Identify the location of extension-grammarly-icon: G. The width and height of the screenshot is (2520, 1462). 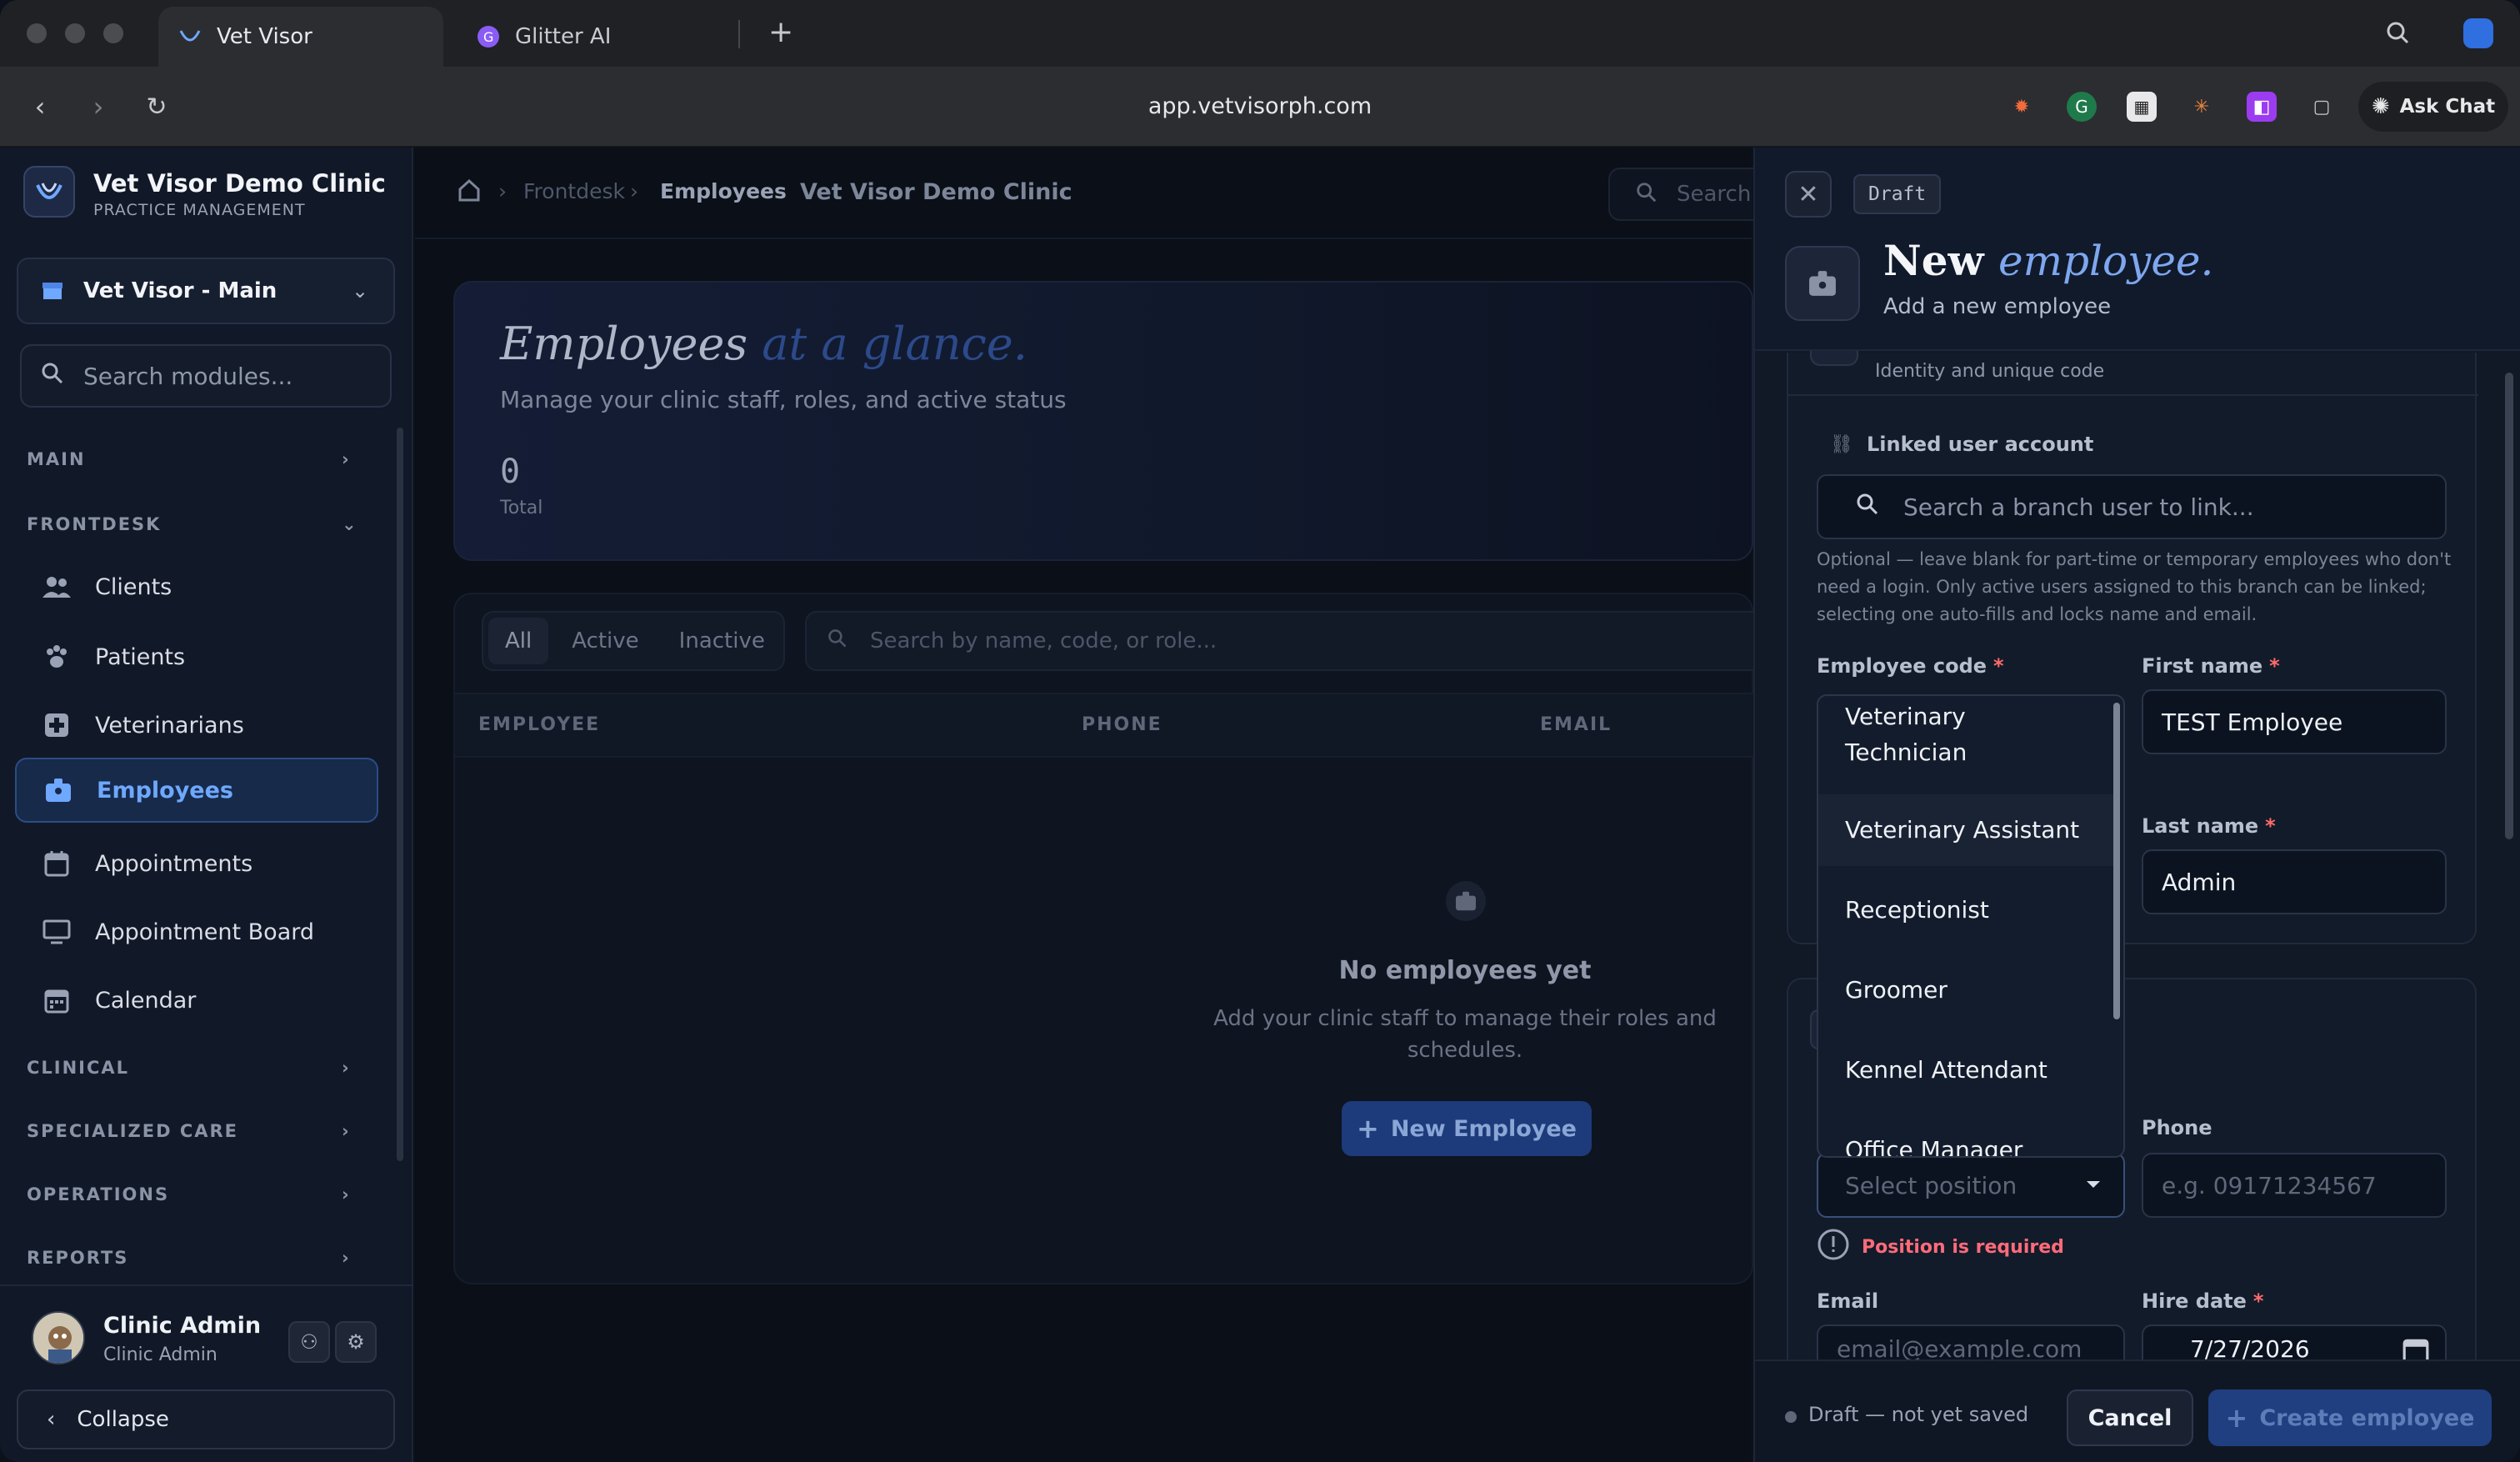
(2082, 107).